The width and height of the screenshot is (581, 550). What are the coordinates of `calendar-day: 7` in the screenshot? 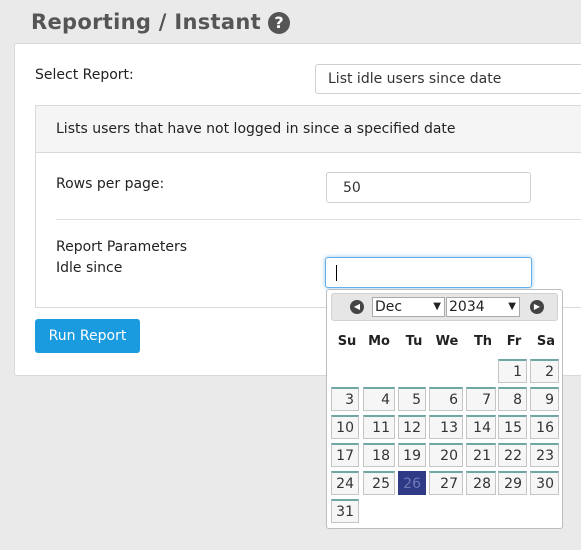 It's located at (481, 399).